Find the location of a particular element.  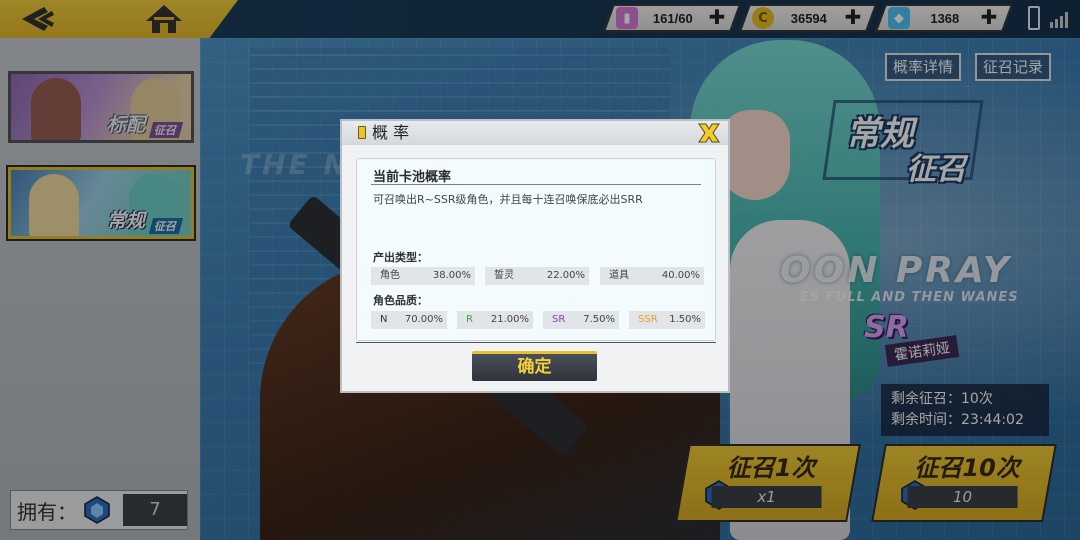

quality-cell: SSR 1.50% is located at coordinates (667, 320).